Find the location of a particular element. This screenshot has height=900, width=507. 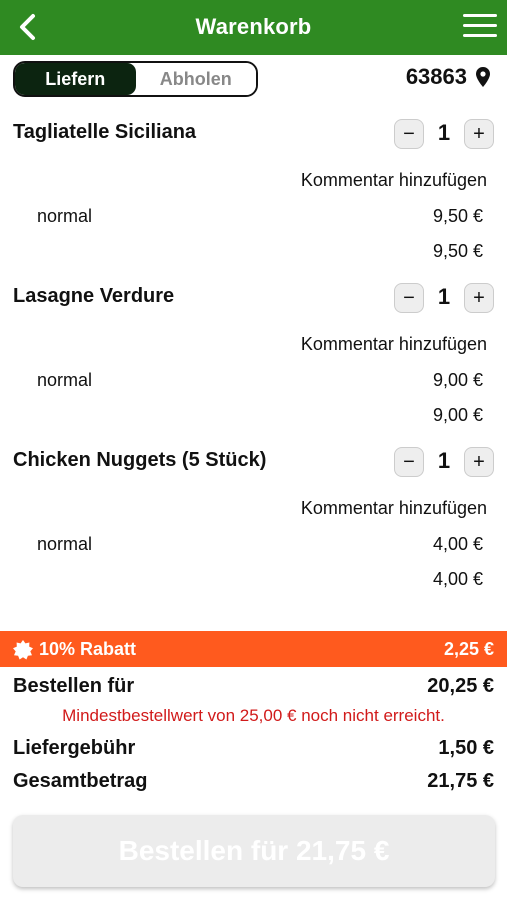

cart-item-name: Chicken Nuggets (5 Stück) is located at coordinates (140, 460).